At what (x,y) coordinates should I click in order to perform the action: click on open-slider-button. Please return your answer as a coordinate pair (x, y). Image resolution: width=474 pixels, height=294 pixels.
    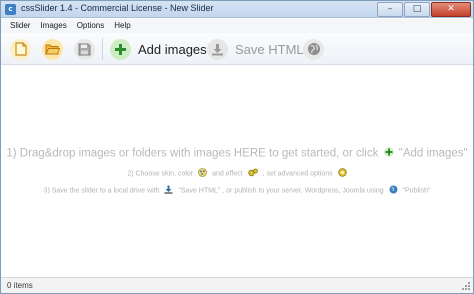
    Looking at the image, I should click on (52, 49).